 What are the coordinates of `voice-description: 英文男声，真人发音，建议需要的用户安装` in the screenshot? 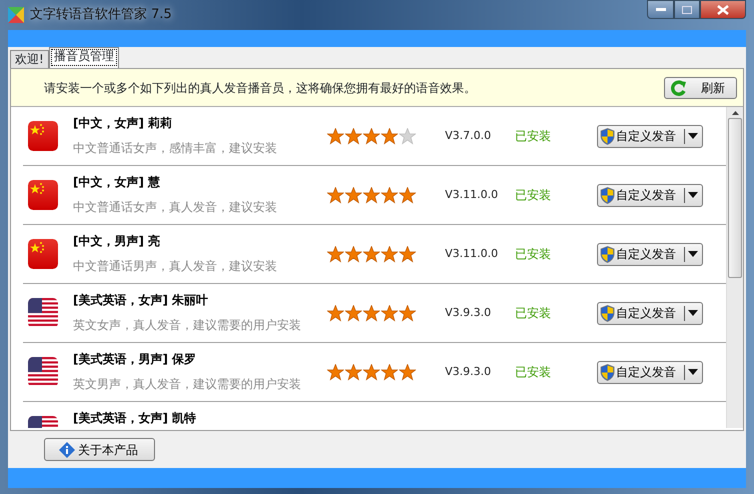 It's located at (187, 384).